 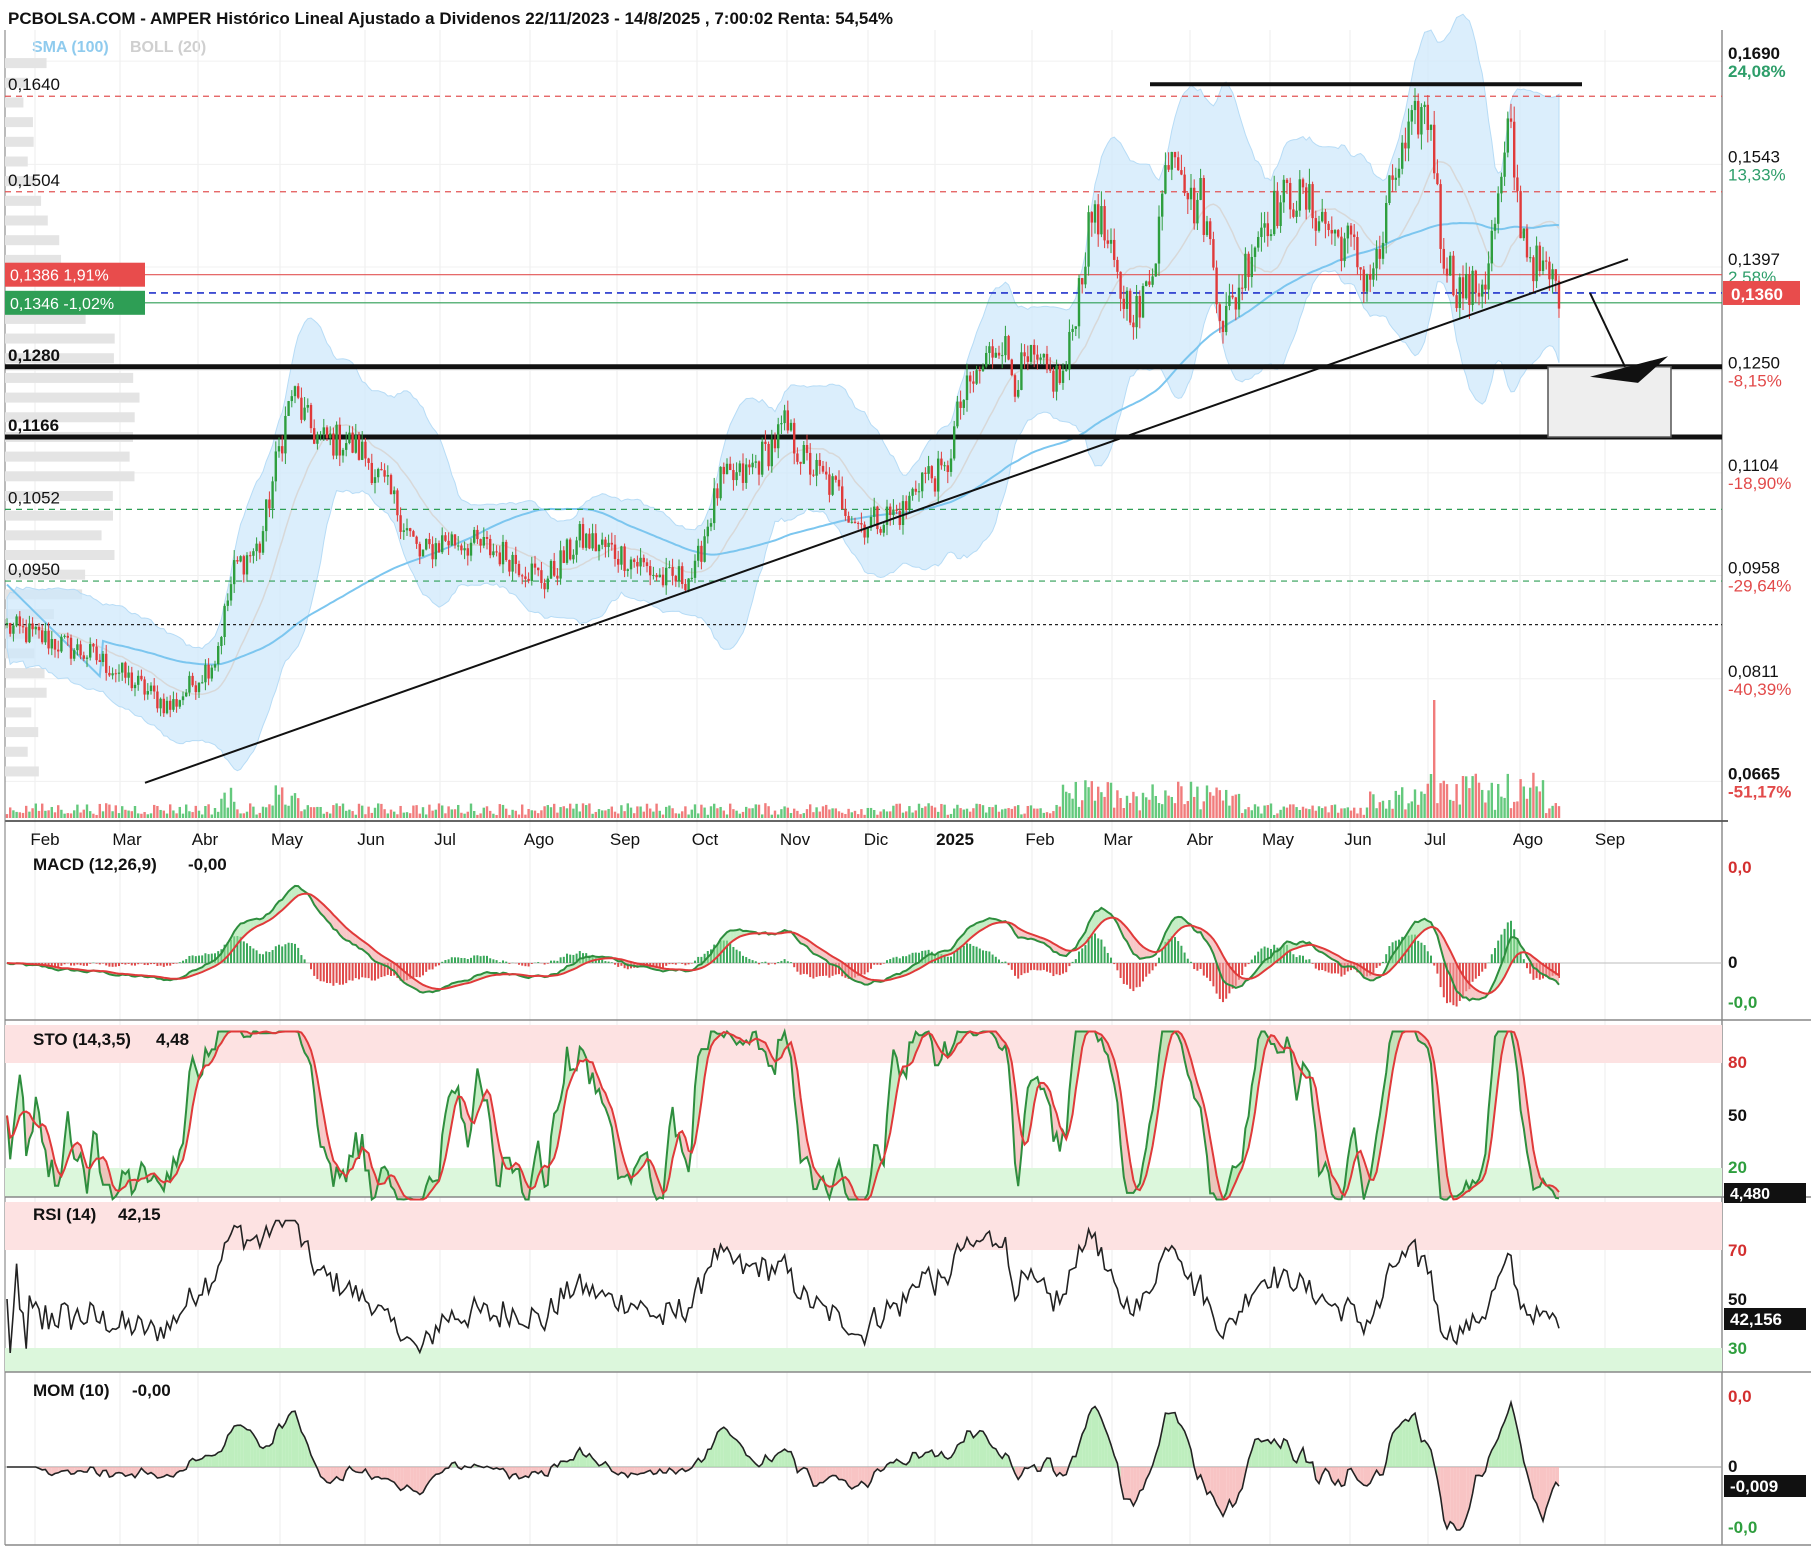 I want to click on level-label: 0,0950, so click(x=34, y=569).